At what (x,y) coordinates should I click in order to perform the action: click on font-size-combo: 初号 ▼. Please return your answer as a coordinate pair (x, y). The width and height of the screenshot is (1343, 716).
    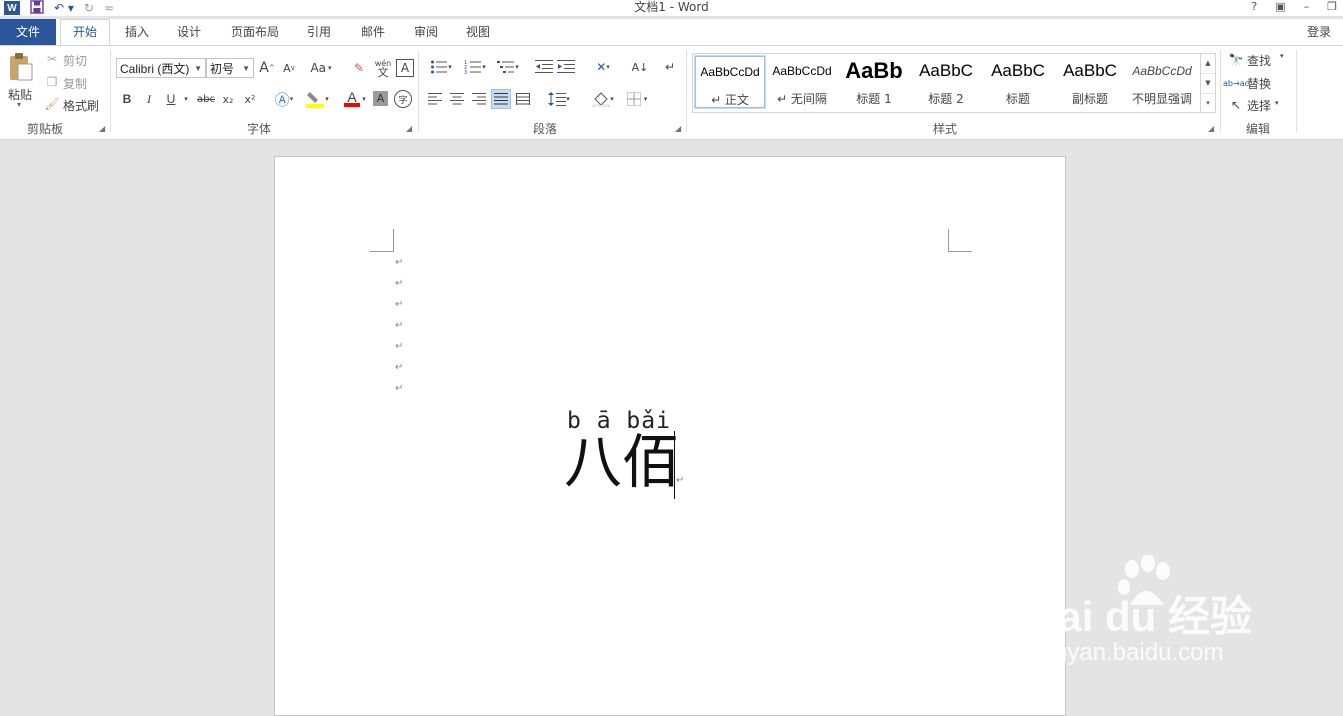
    Looking at the image, I should click on (230, 68).